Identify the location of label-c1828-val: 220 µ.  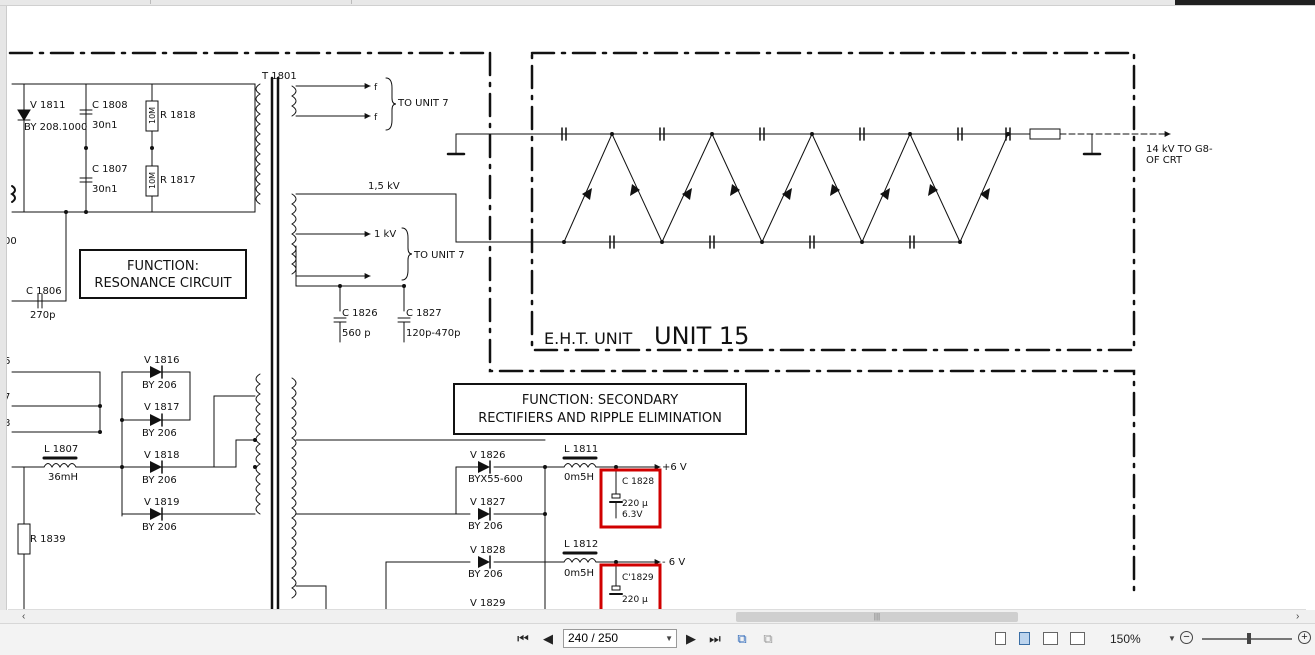
(635, 504).